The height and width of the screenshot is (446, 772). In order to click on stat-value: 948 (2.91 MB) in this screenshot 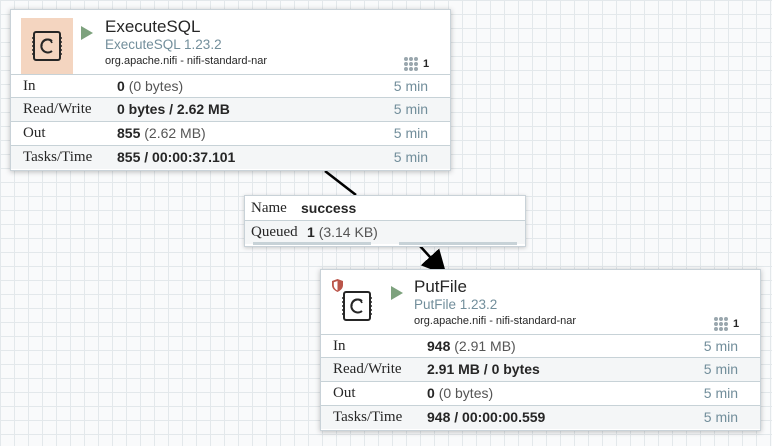, I will do `click(471, 346)`.